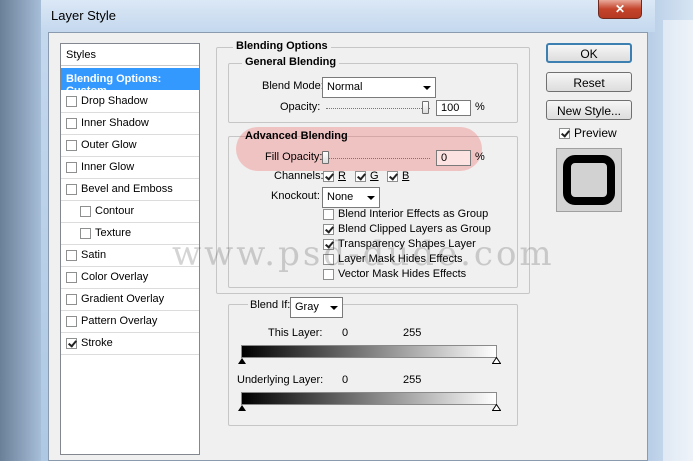 The height and width of the screenshot is (461, 693). I want to click on style-item-inner-shadow: Inner Shadow, so click(107, 123).